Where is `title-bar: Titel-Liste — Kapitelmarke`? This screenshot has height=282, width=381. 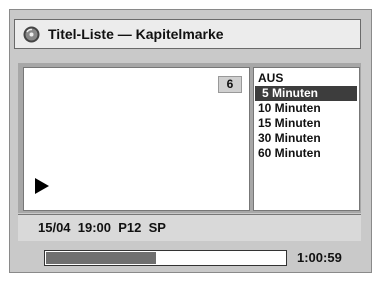
title-bar: Titel-Liste — Kapitelmarke is located at coordinates (187, 34).